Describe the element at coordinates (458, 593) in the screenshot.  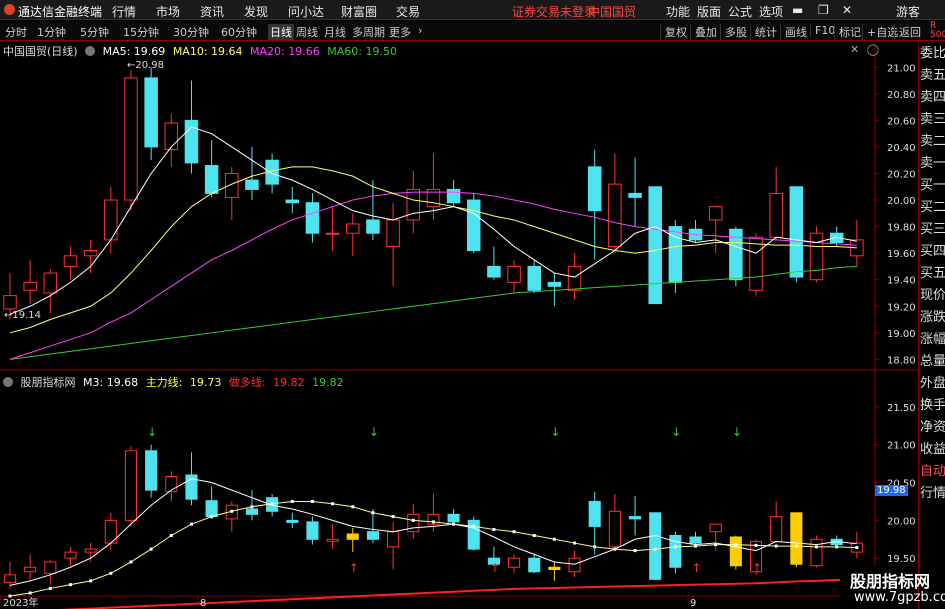
I see `gain-line` at that location.